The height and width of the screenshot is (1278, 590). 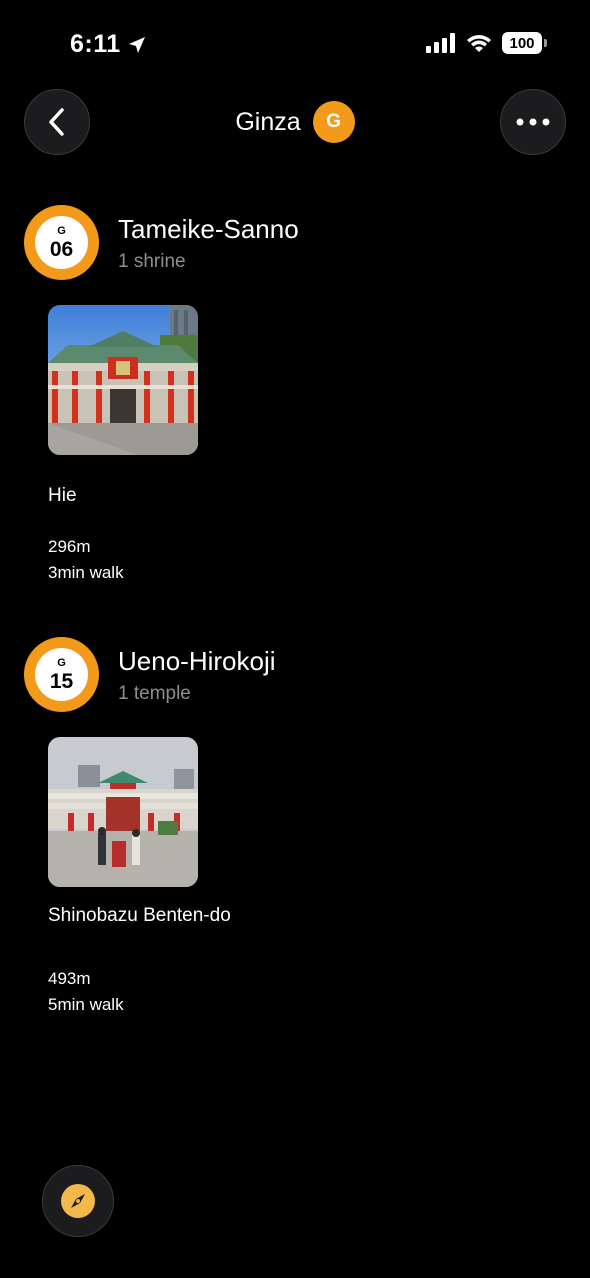 What do you see at coordinates (295, 44) in the screenshot?
I see `status-bar: 6:11 100` at bounding box center [295, 44].